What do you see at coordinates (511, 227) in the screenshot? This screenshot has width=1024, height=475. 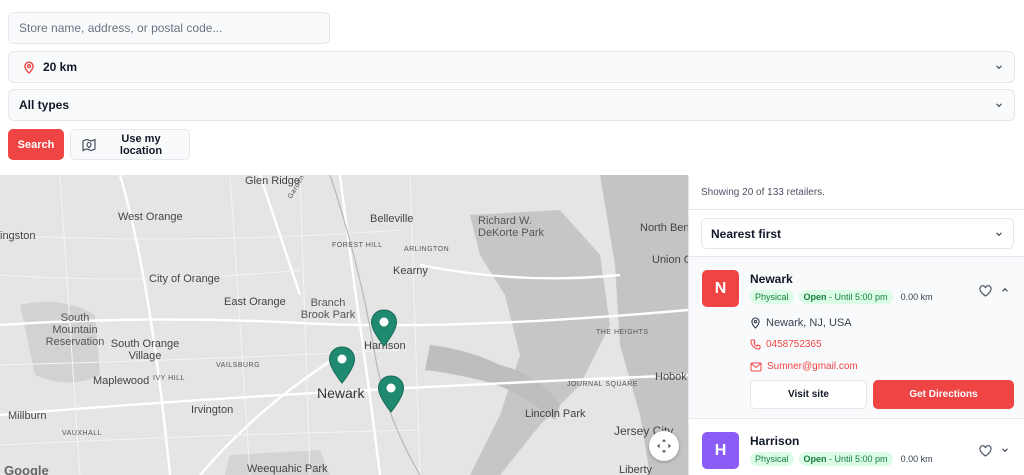 I see `map-label: Richard W. DeKorte Park` at bounding box center [511, 227].